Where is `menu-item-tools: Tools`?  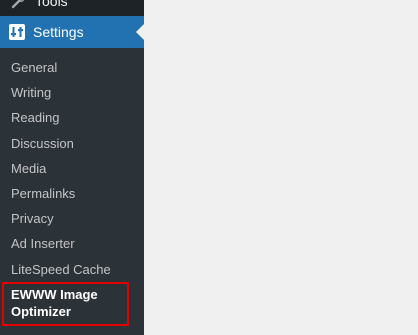 menu-item-tools: Tools is located at coordinates (72, 7).